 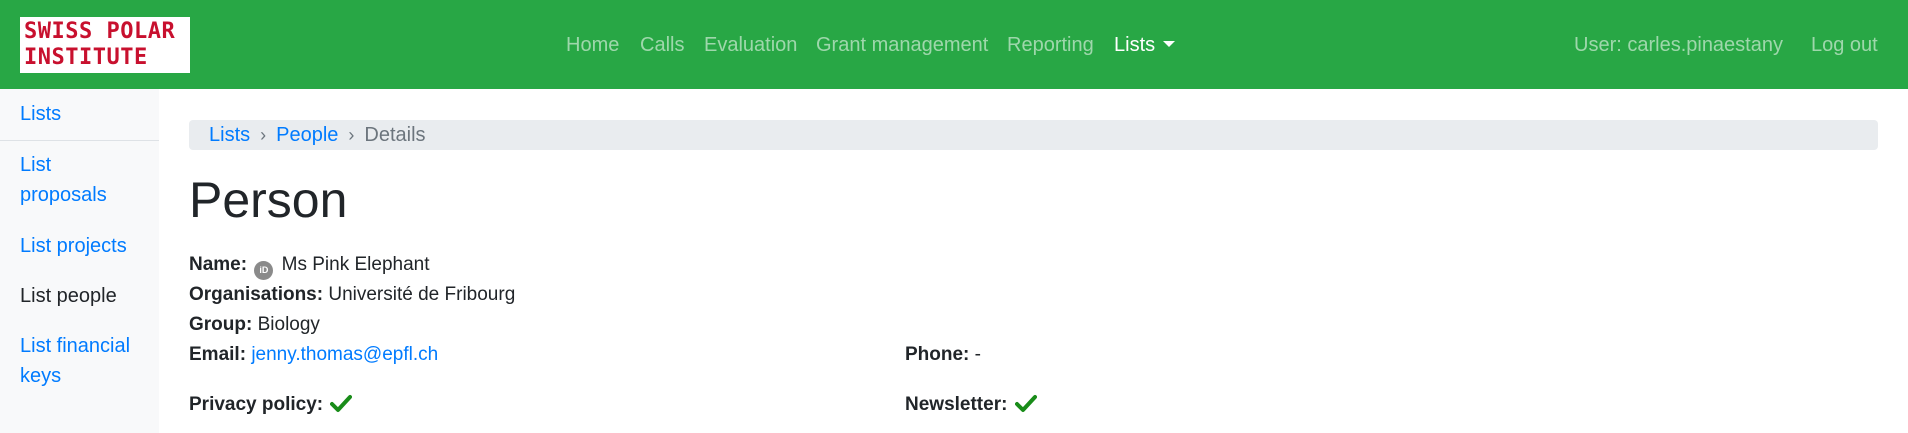 I want to click on newsletter-label: Newsletter:, so click(x=956, y=404).